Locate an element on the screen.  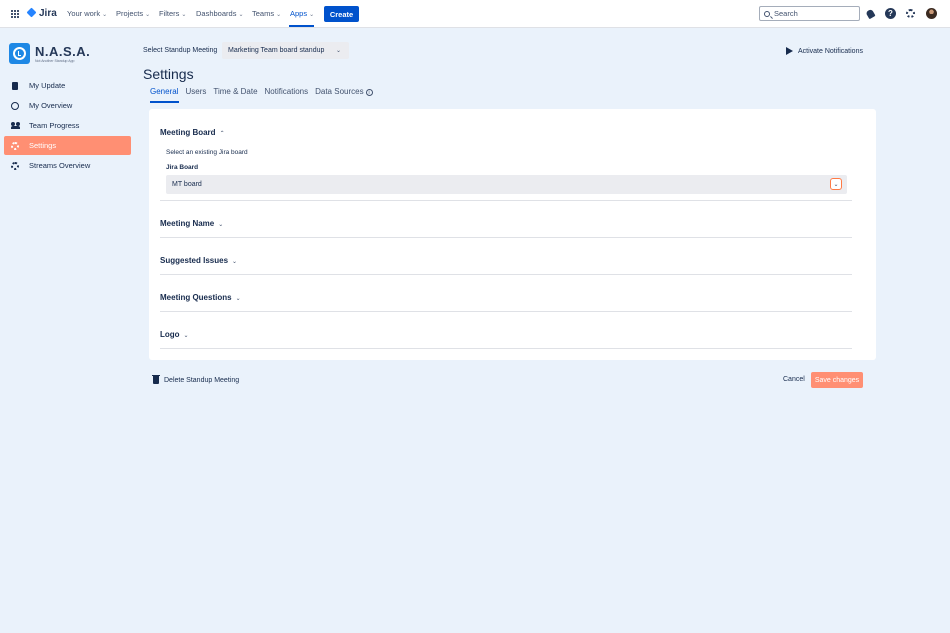
standup-select-value: Marketing Team board standup is located at coordinates (276, 50).